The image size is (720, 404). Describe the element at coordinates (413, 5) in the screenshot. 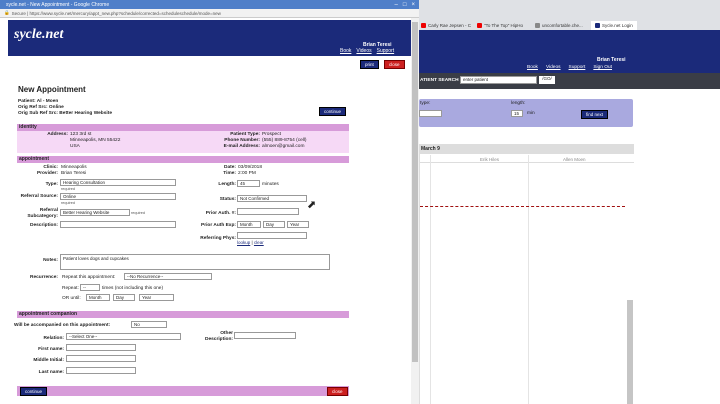

I see `close-icon: ×` at that location.